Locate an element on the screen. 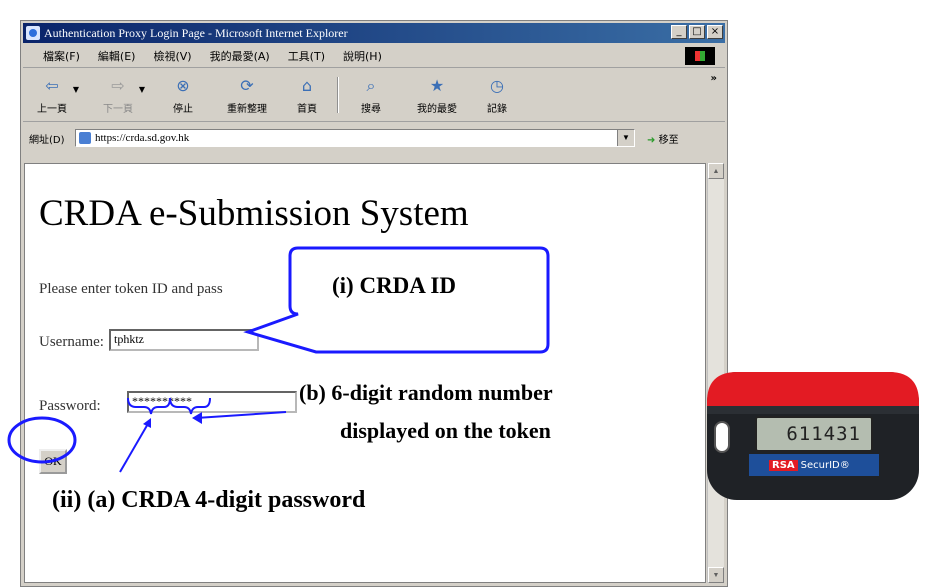 This screenshot has width=930, height=587. scroll-down-icon: ▼ is located at coordinates (716, 575).